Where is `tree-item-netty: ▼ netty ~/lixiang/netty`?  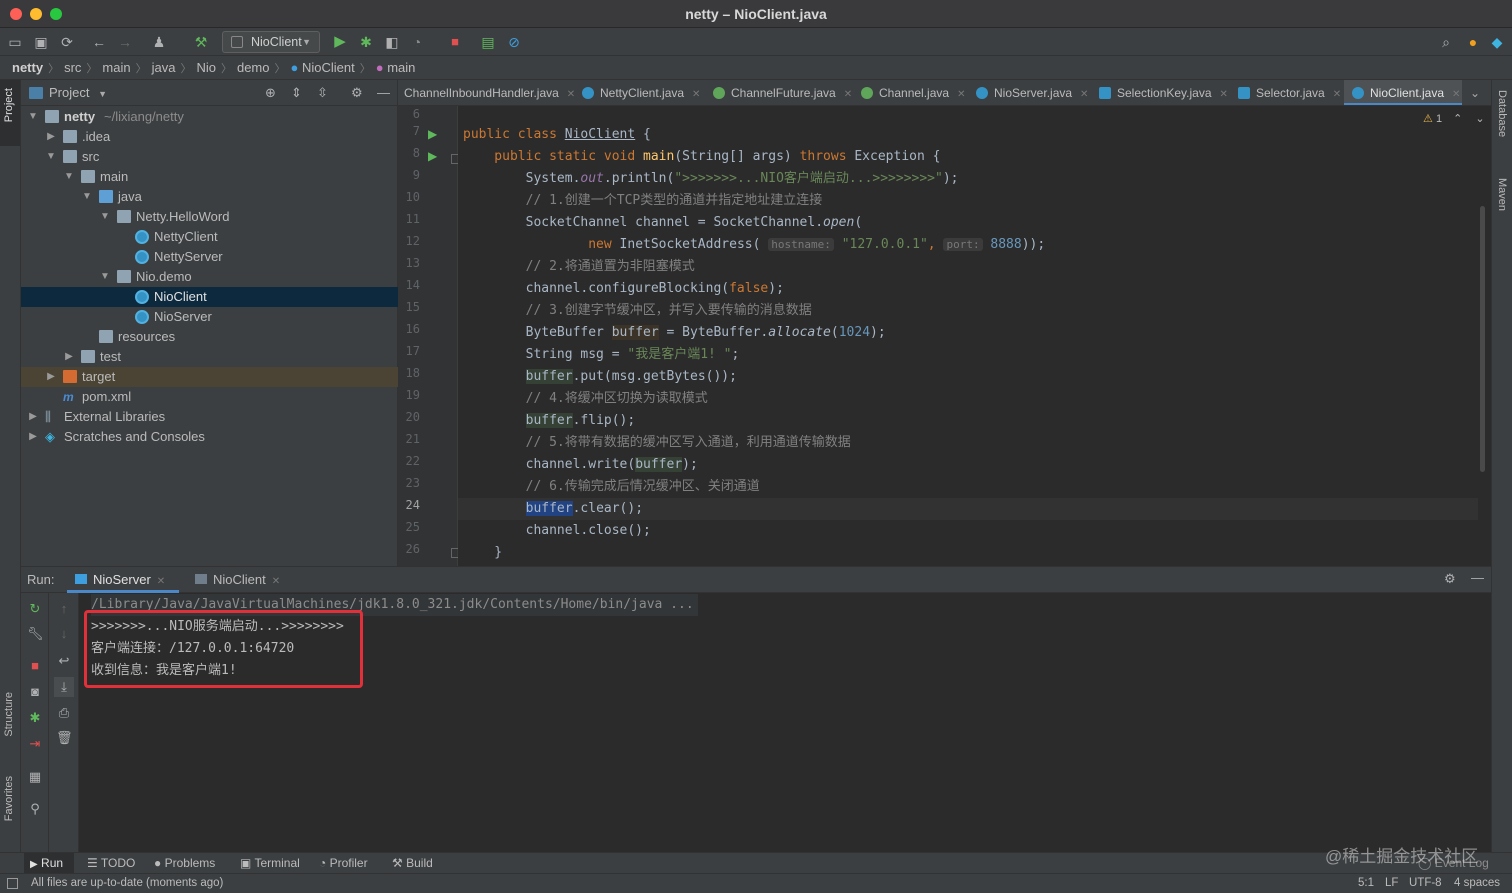 tree-item-netty: ▼ netty ~/lixiang/netty is located at coordinates (209, 117).